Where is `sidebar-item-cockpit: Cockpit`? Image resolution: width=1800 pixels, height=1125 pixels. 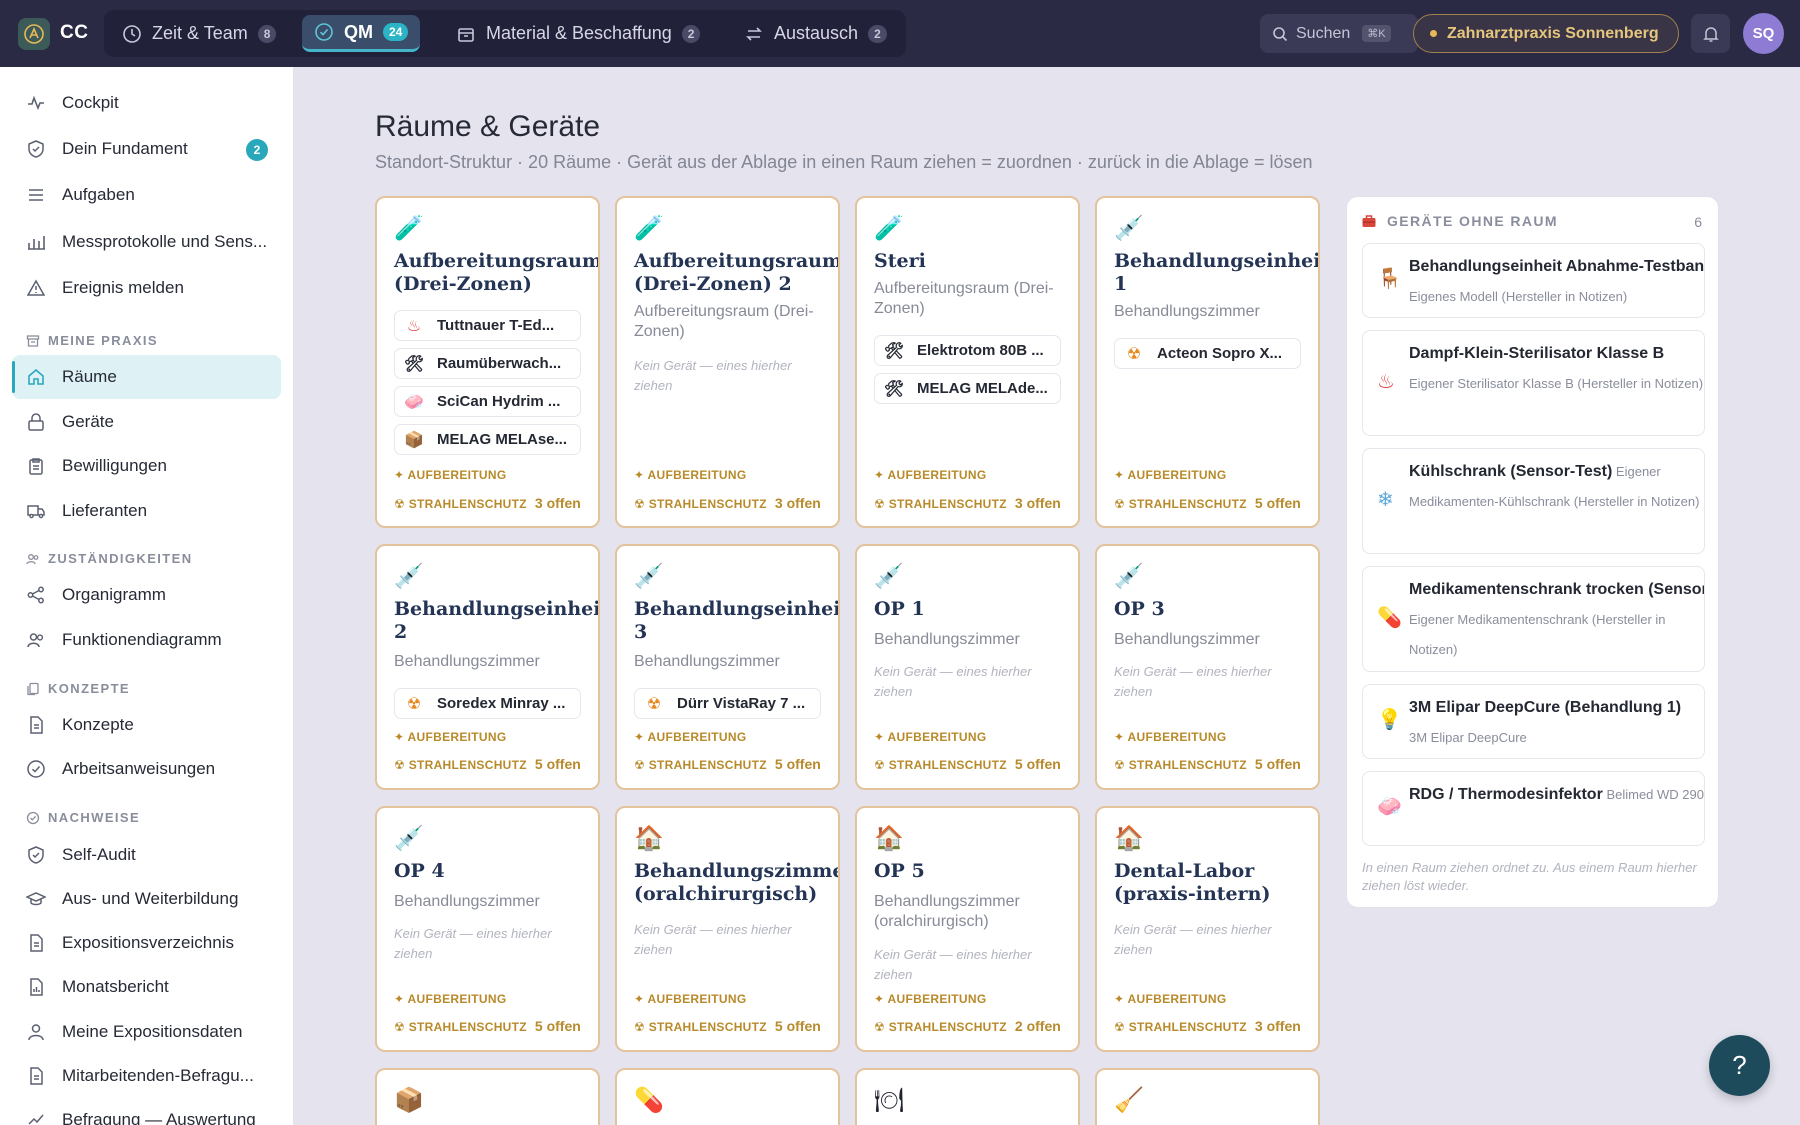 sidebar-item-cockpit: Cockpit is located at coordinates (146, 103).